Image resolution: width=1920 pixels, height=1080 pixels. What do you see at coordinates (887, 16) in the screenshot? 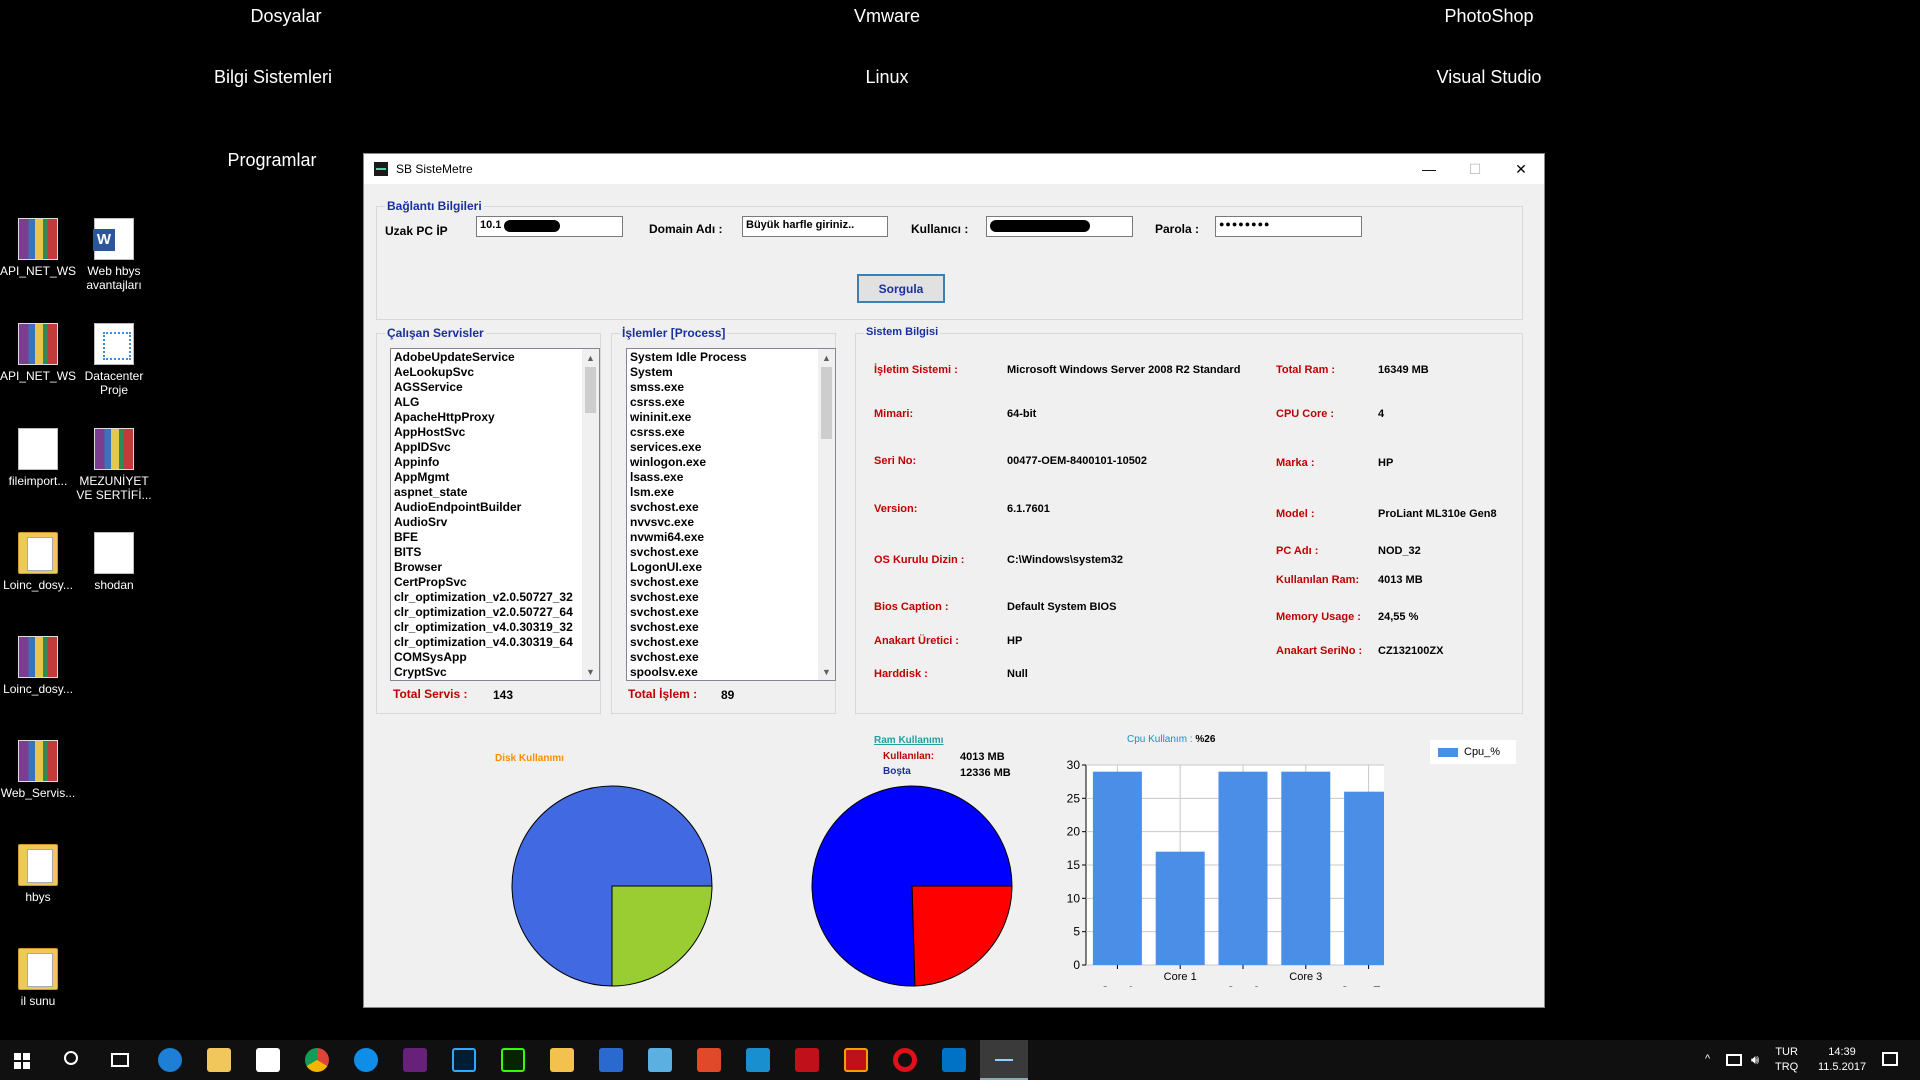
I see `desktop-label-vmware: Vmware` at bounding box center [887, 16].